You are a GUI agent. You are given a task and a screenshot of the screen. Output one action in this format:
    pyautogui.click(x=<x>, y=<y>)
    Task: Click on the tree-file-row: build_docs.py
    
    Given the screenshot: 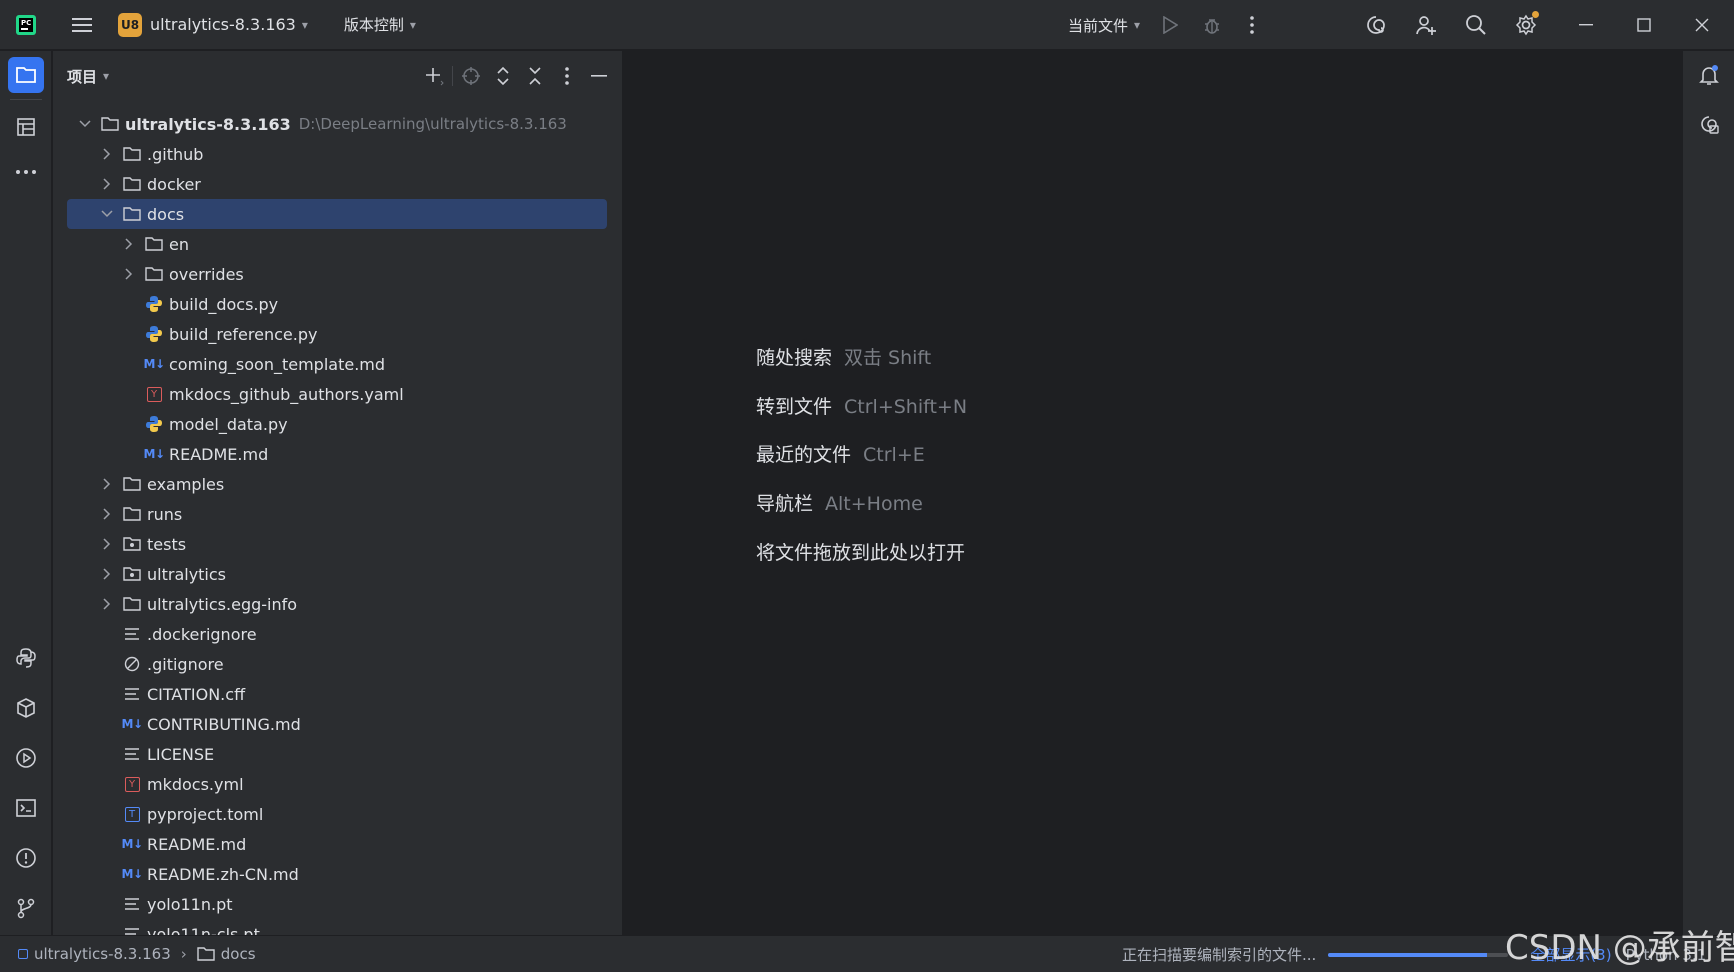 What is the action you would take?
    pyautogui.click(x=337, y=304)
    